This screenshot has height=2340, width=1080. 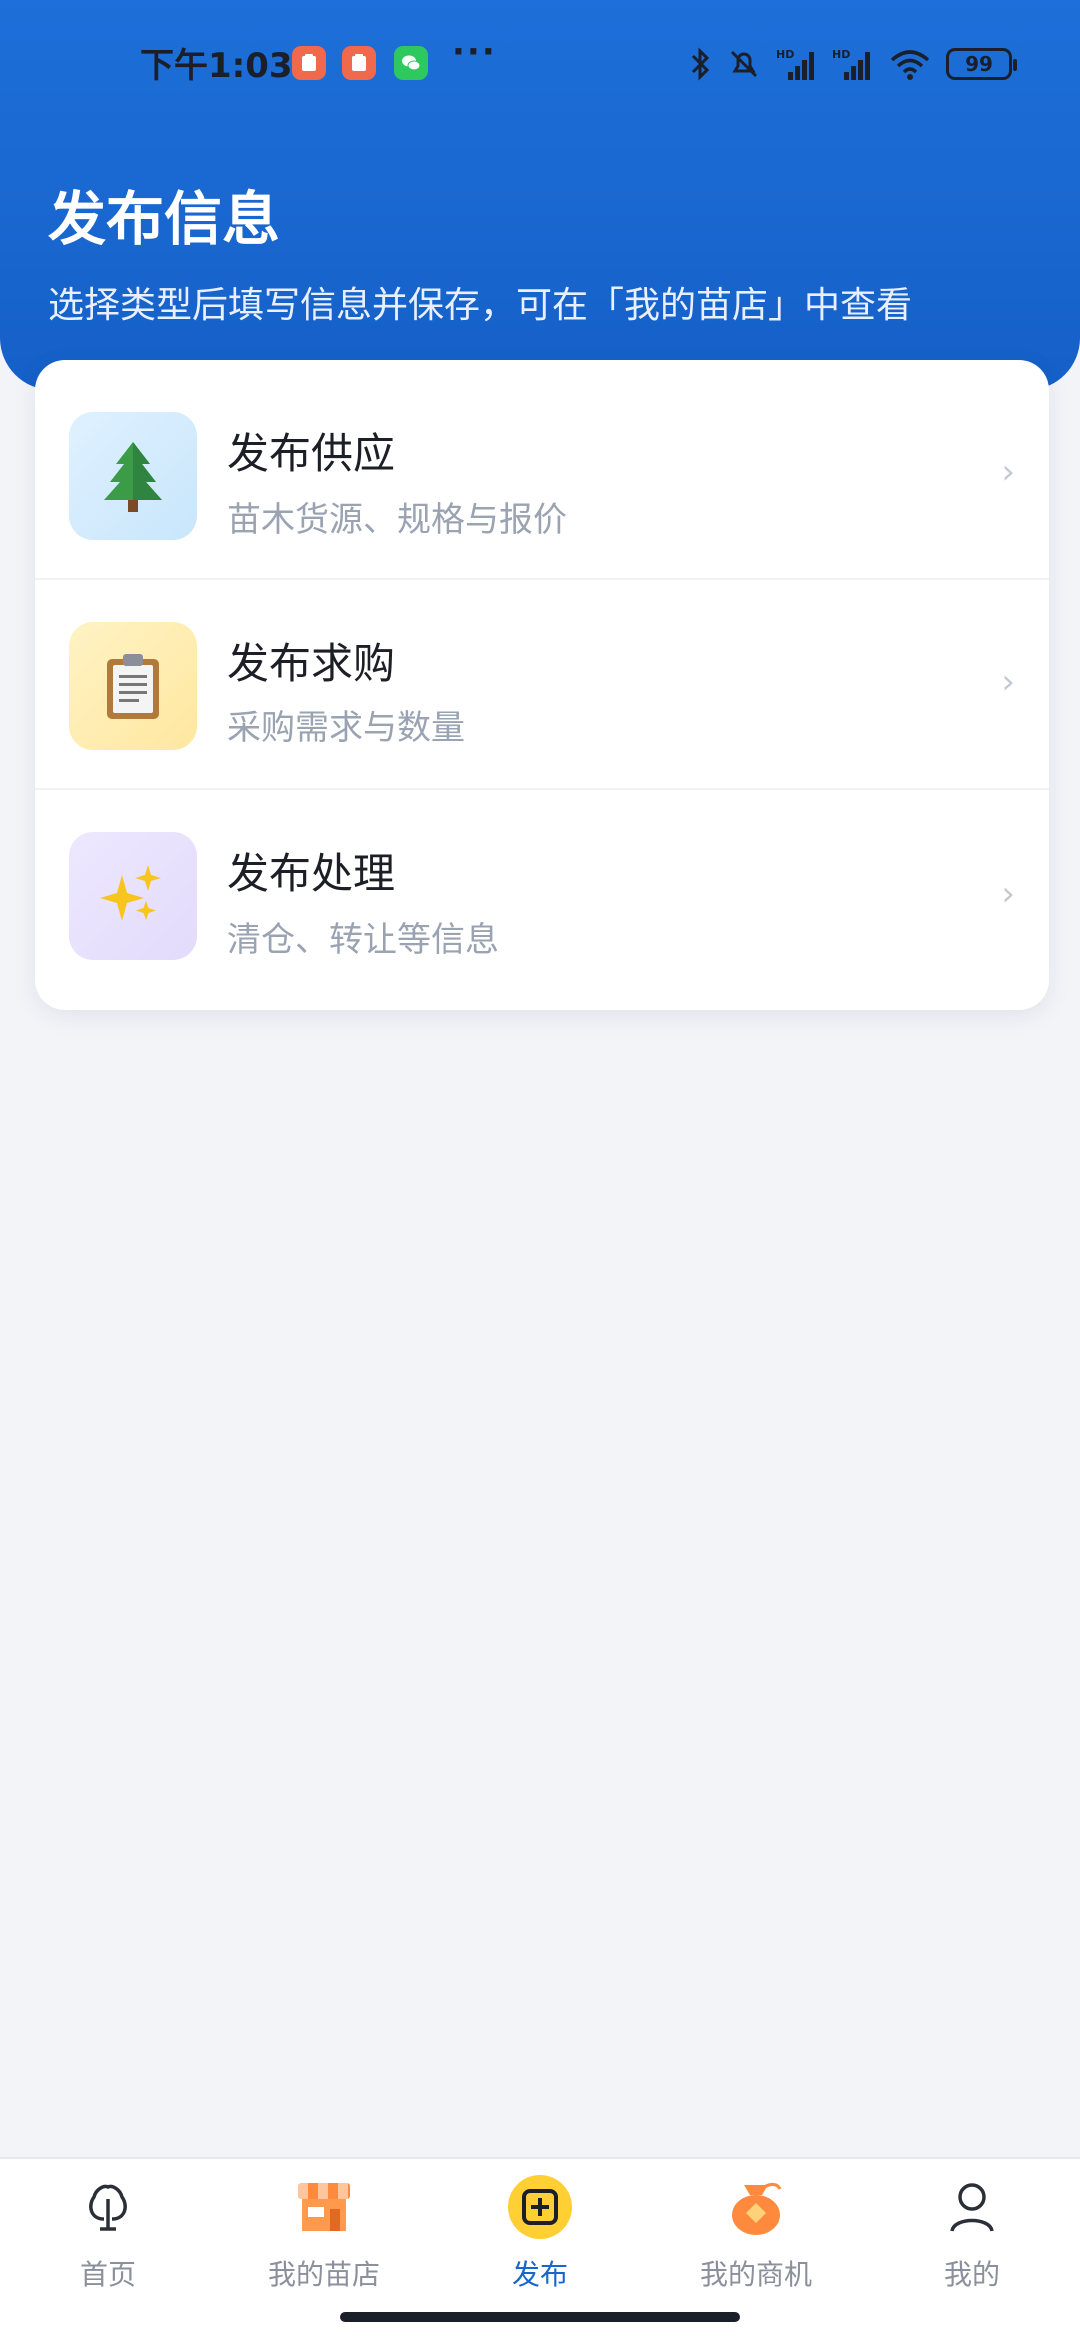 What do you see at coordinates (397, 520) in the screenshot?
I see `option-description: 苗木货源、规格与报价` at bounding box center [397, 520].